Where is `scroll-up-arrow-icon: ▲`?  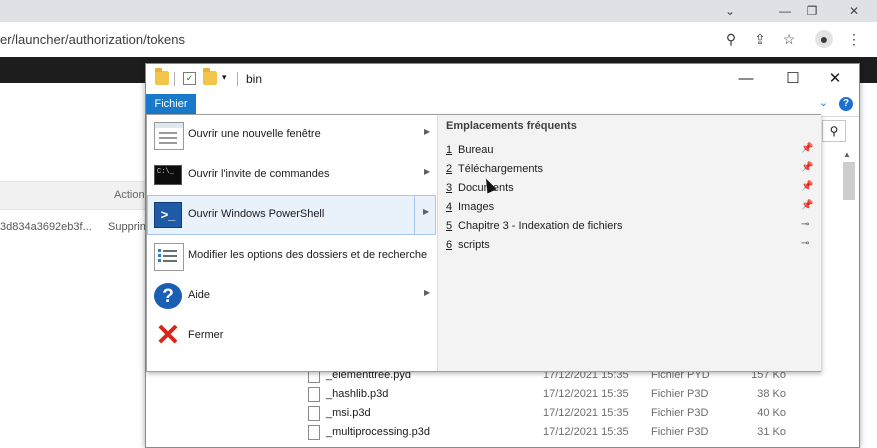 scroll-up-arrow-icon: ▲ is located at coordinates (847, 154).